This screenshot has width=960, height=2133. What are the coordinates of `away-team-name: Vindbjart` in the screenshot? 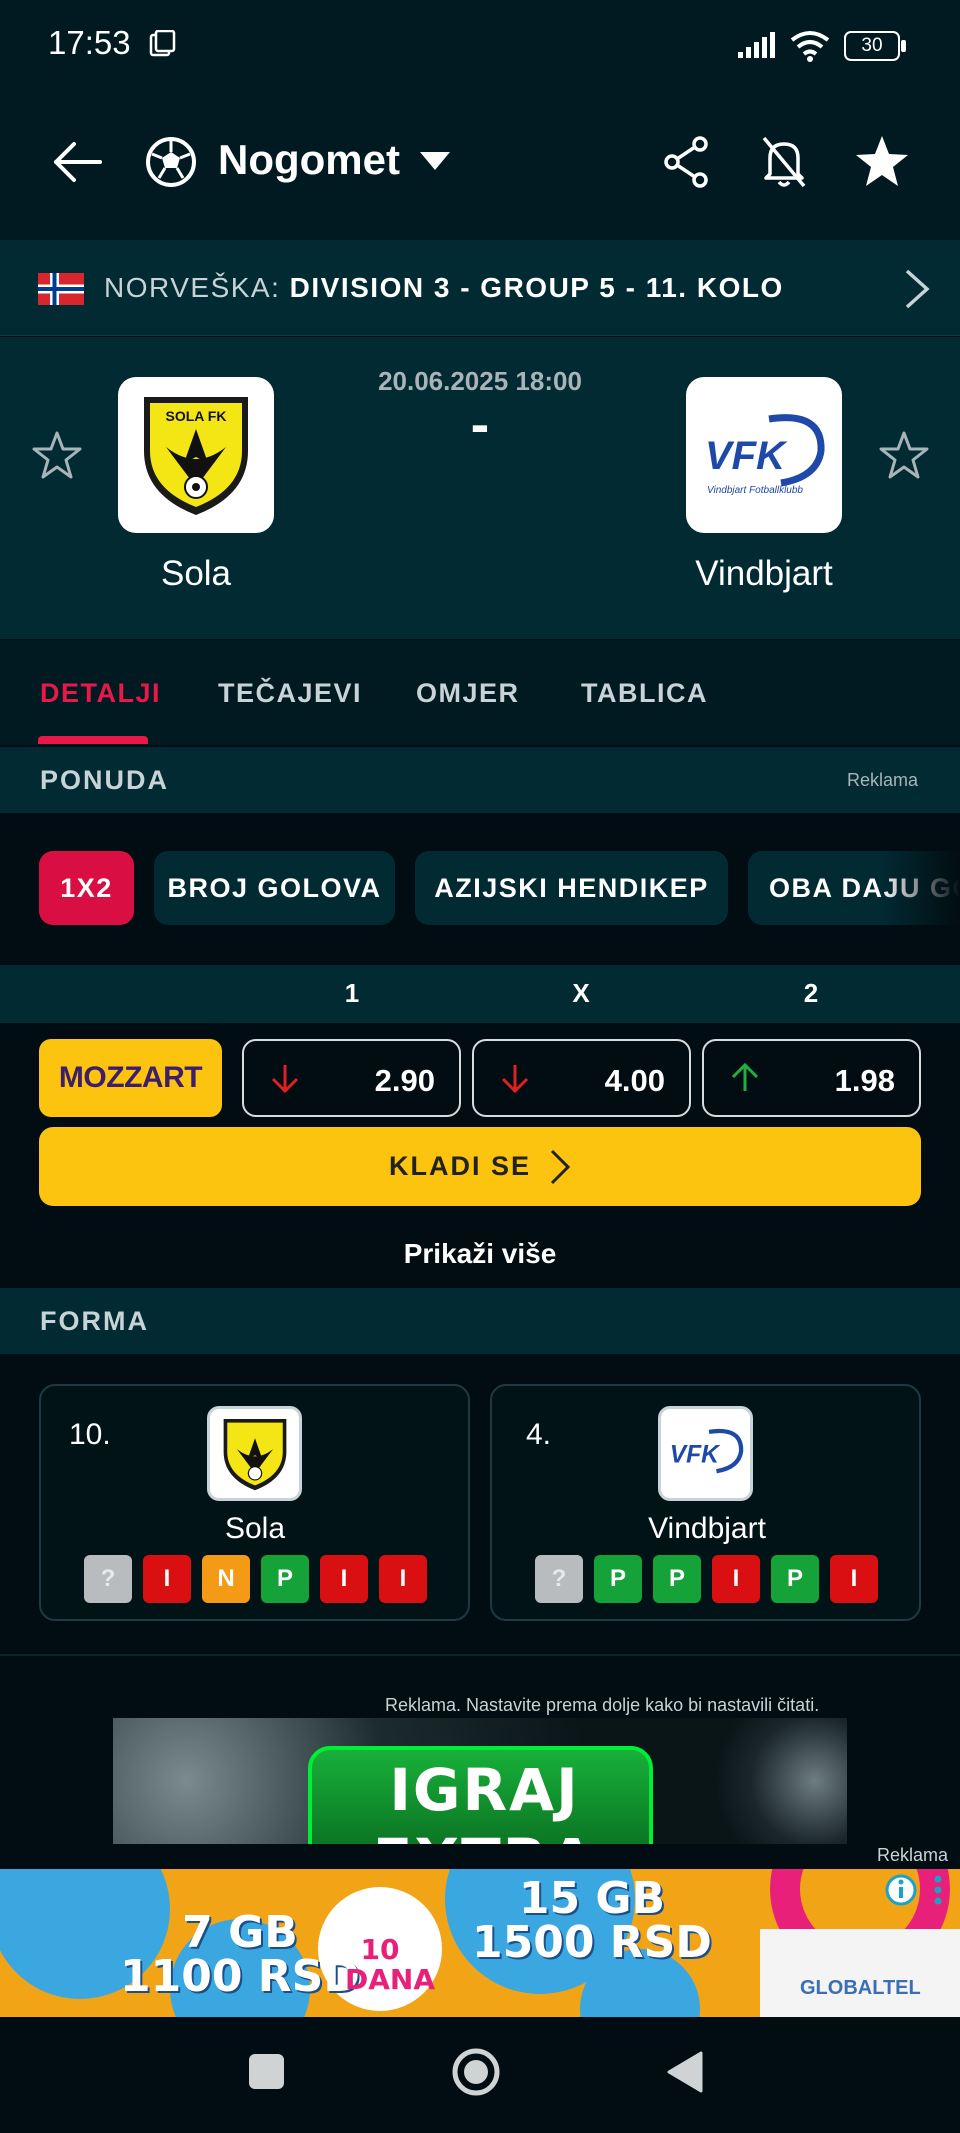 It's located at (764, 574).